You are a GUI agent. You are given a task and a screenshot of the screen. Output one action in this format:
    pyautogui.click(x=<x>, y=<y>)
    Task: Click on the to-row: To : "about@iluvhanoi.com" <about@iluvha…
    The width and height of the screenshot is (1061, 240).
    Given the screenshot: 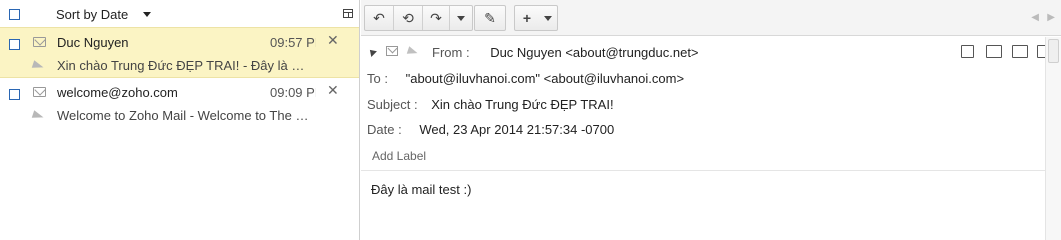 What is the action you would take?
    pyautogui.click(x=525, y=78)
    